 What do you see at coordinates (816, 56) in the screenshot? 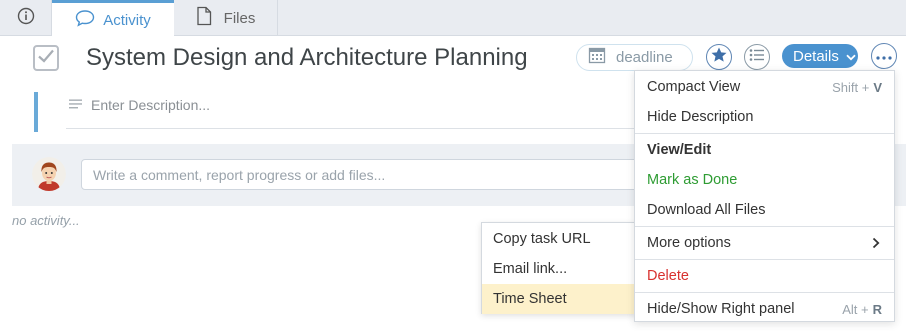
I see `details-label: Details` at bounding box center [816, 56].